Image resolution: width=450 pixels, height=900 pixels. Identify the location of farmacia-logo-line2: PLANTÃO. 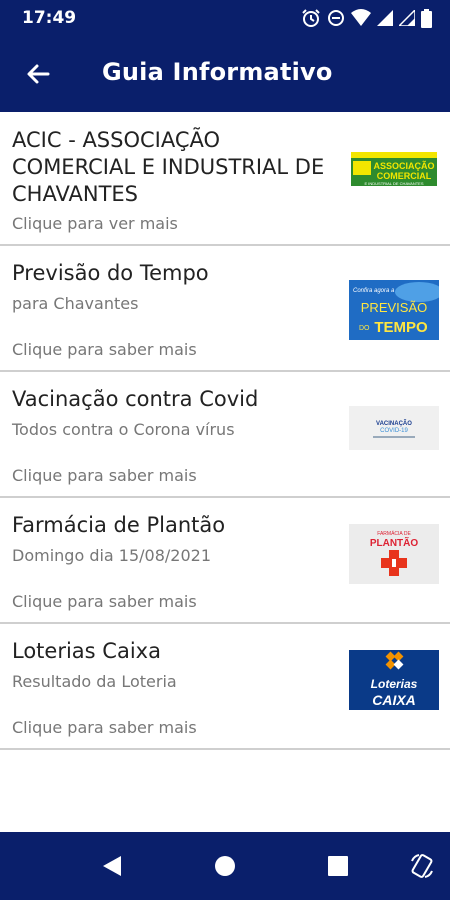
(394, 542).